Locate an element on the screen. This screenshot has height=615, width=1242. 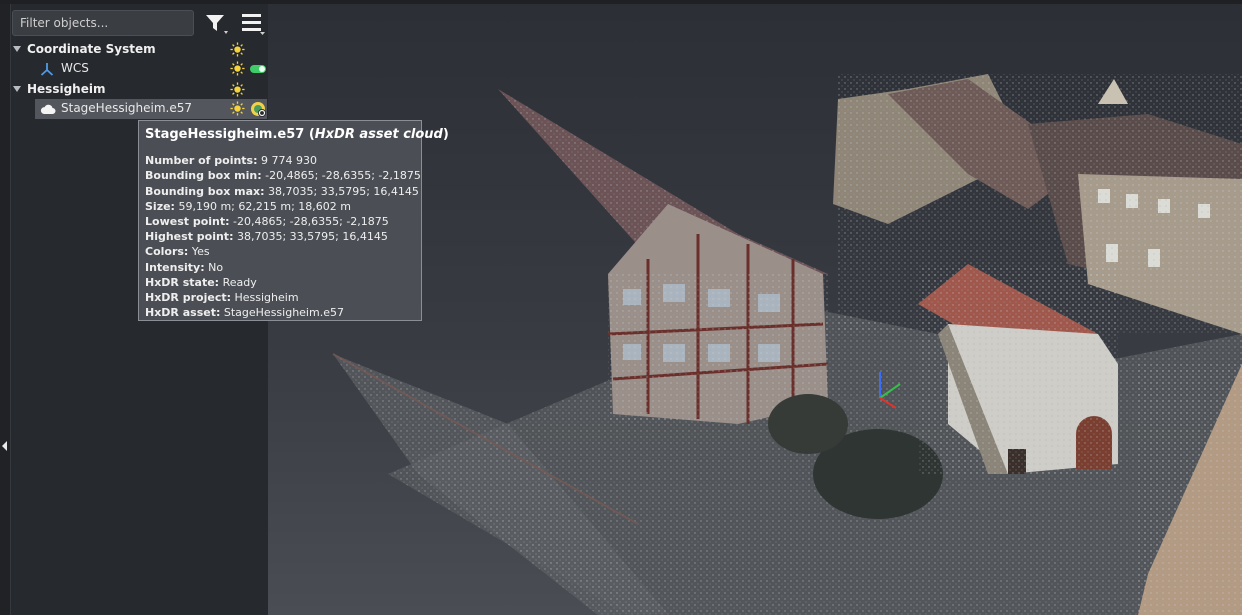
filter-button is located at coordinates (216, 24).